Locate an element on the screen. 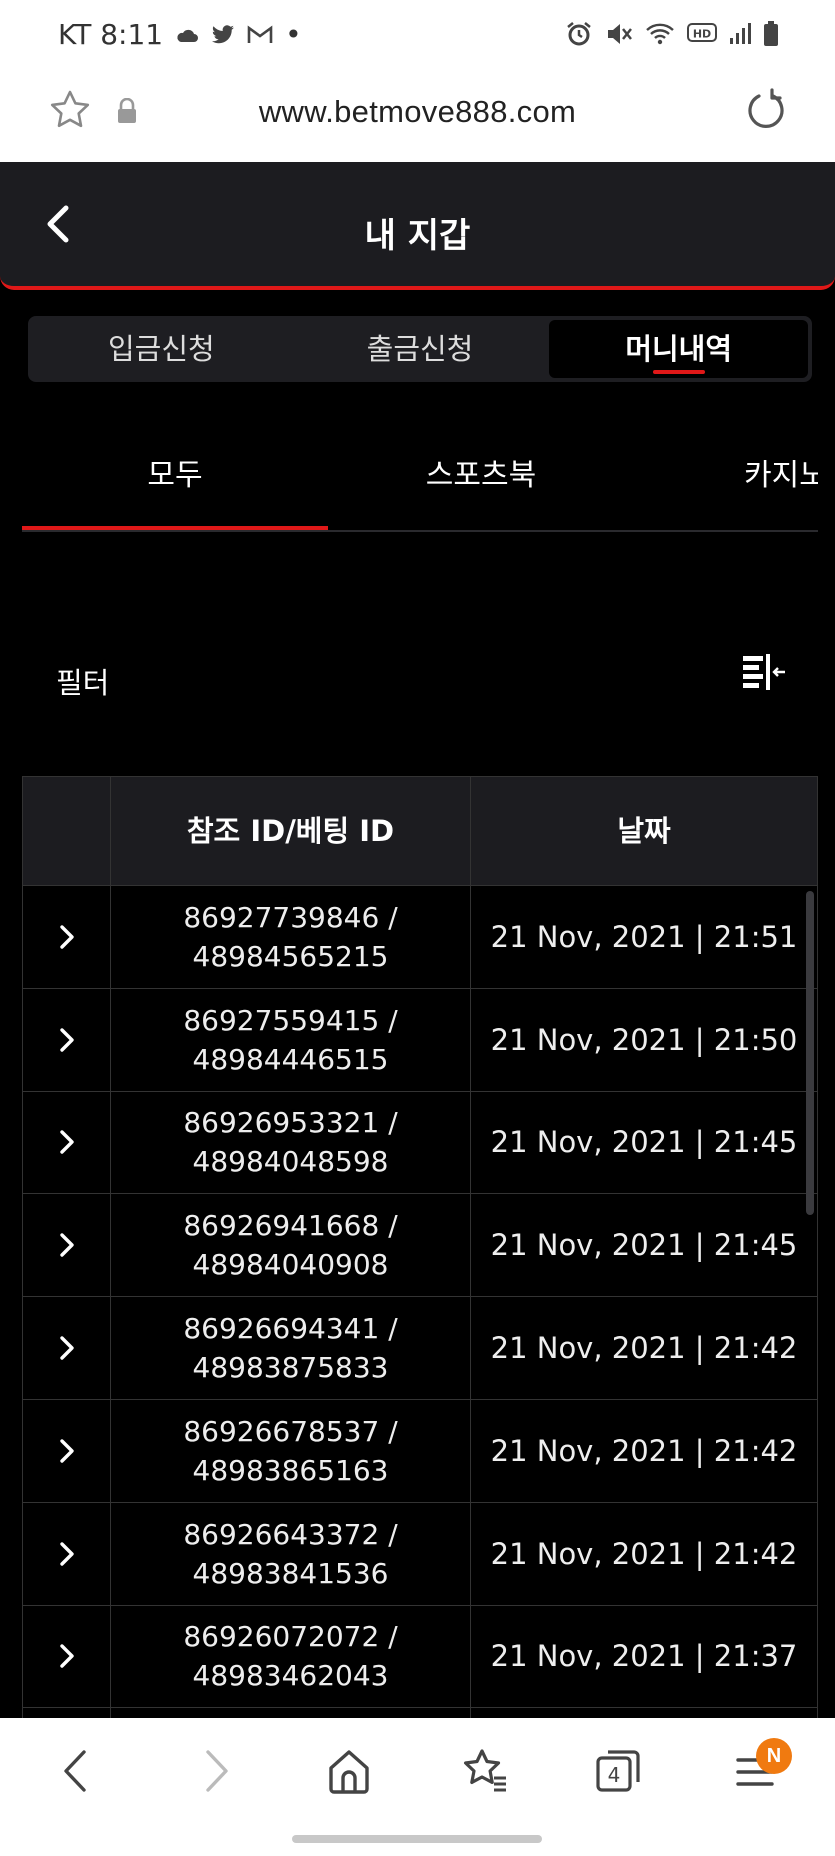 This screenshot has height=1856, width=835. table-row is located at coordinates (420, 1713).